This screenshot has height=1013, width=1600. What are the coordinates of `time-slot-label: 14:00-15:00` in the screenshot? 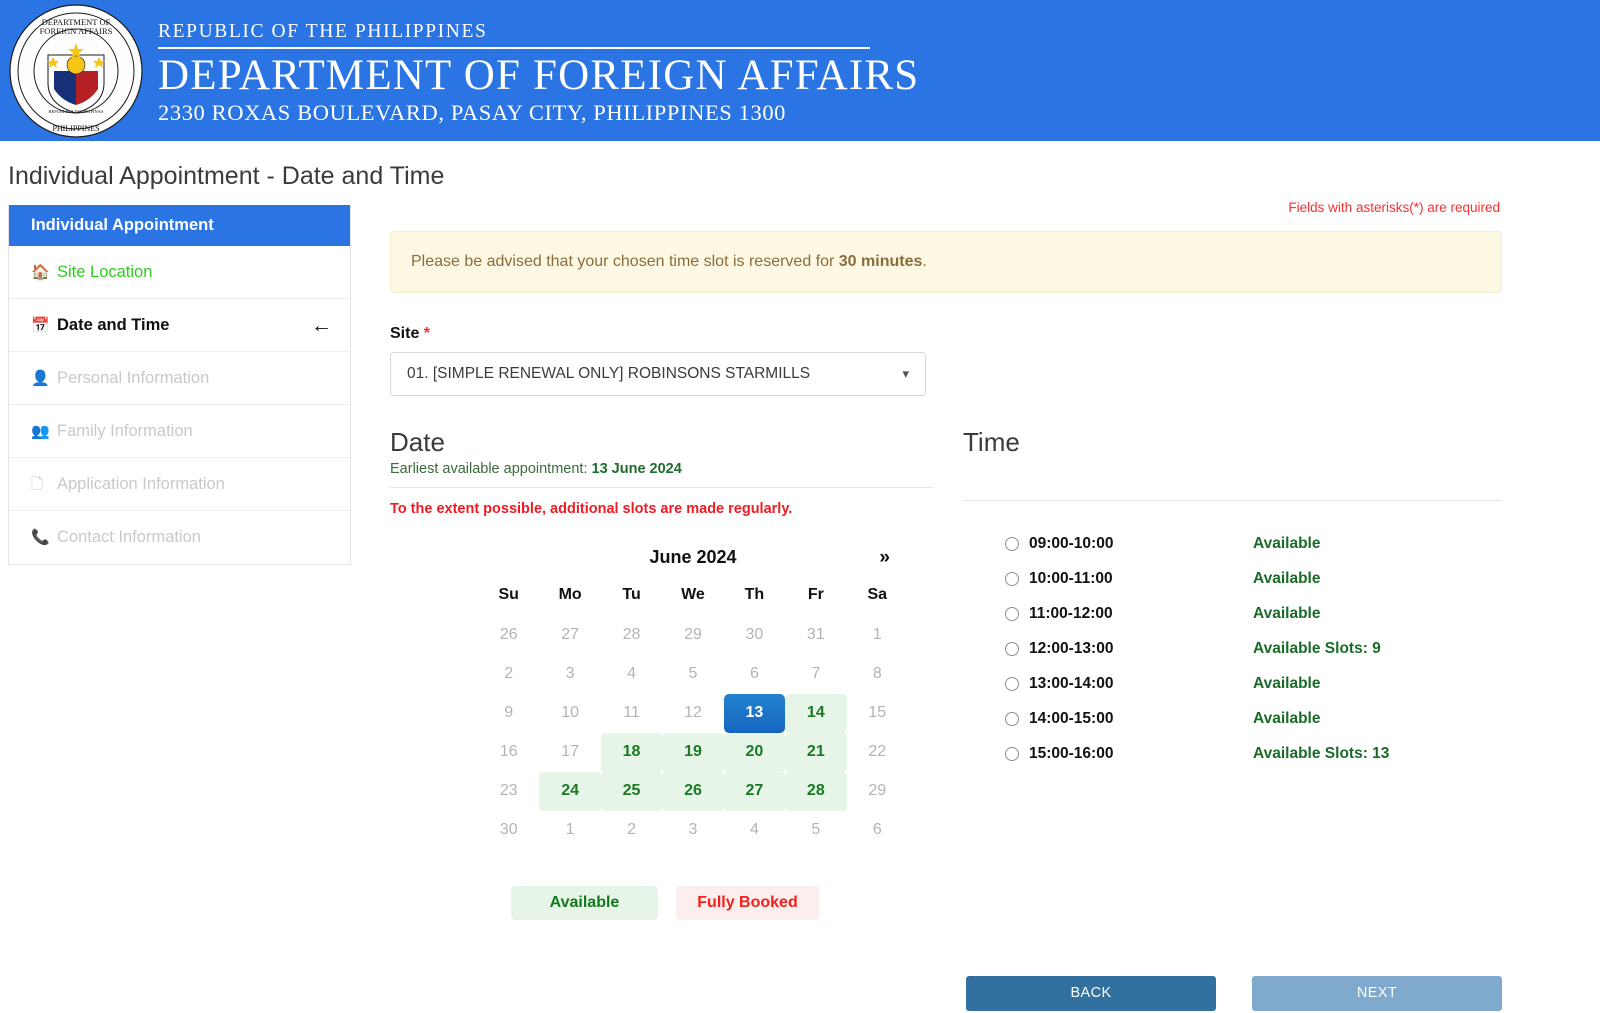 It's located at (1071, 719).